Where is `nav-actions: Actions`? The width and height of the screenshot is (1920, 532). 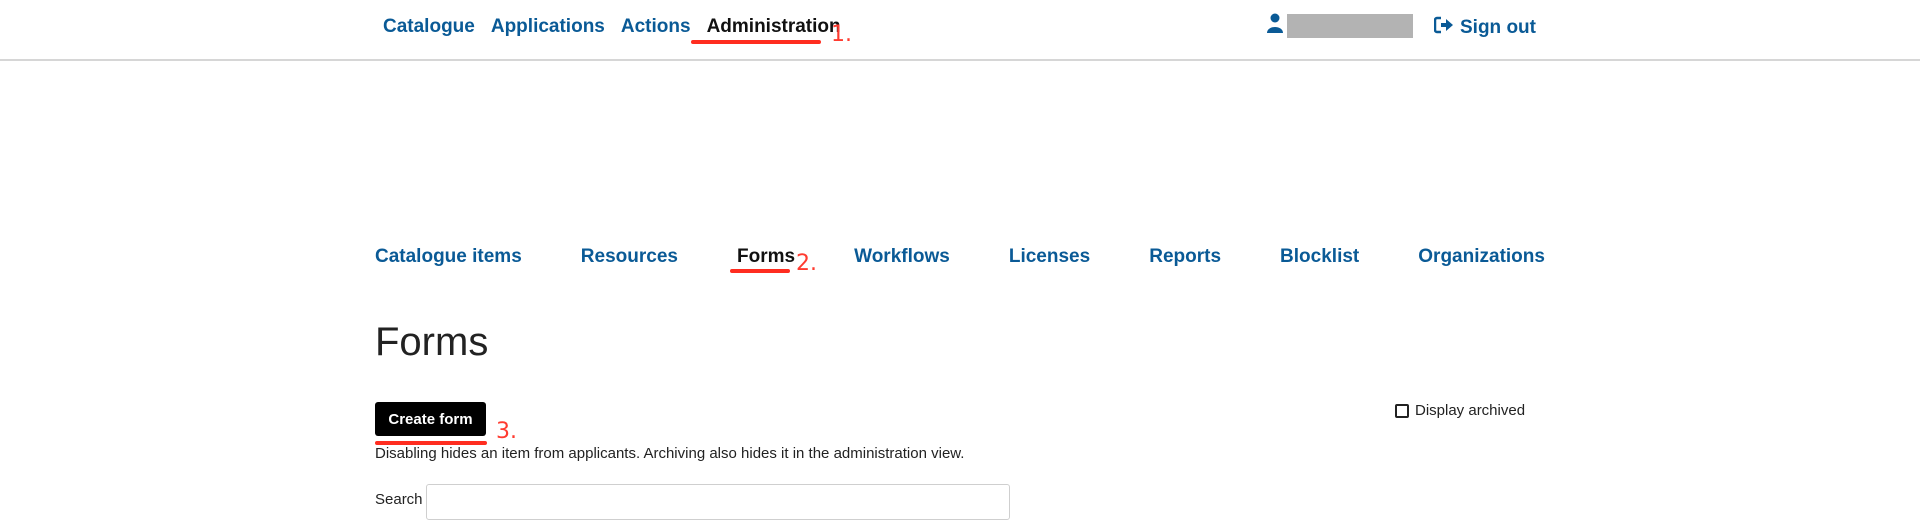
nav-actions: Actions is located at coordinates (656, 27).